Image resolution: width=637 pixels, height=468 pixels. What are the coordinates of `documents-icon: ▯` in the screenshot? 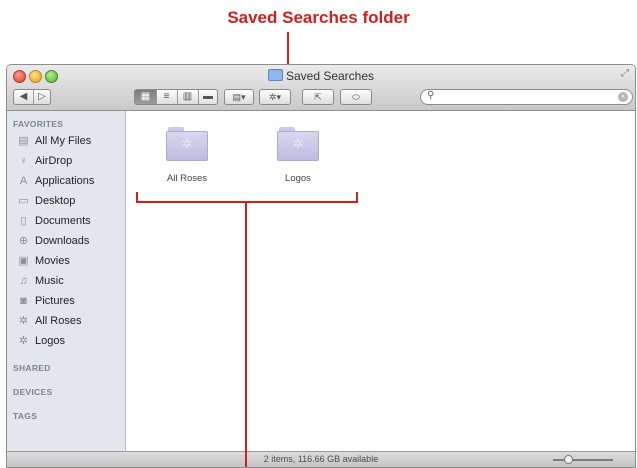 It's located at (23, 221).